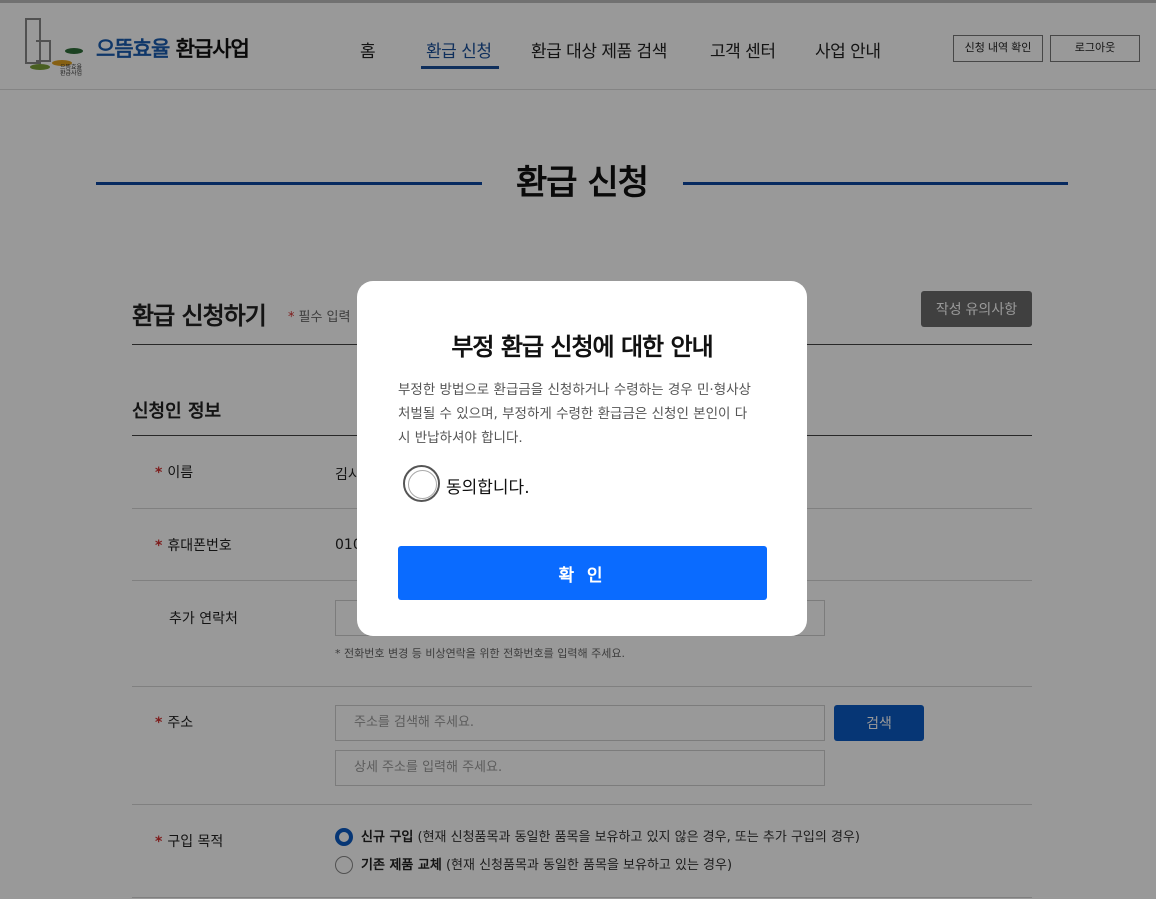 The width and height of the screenshot is (1156, 899). What do you see at coordinates (582, 573) in the screenshot?
I see `confirm-button: 확 인` at bounding box center [582, 573].